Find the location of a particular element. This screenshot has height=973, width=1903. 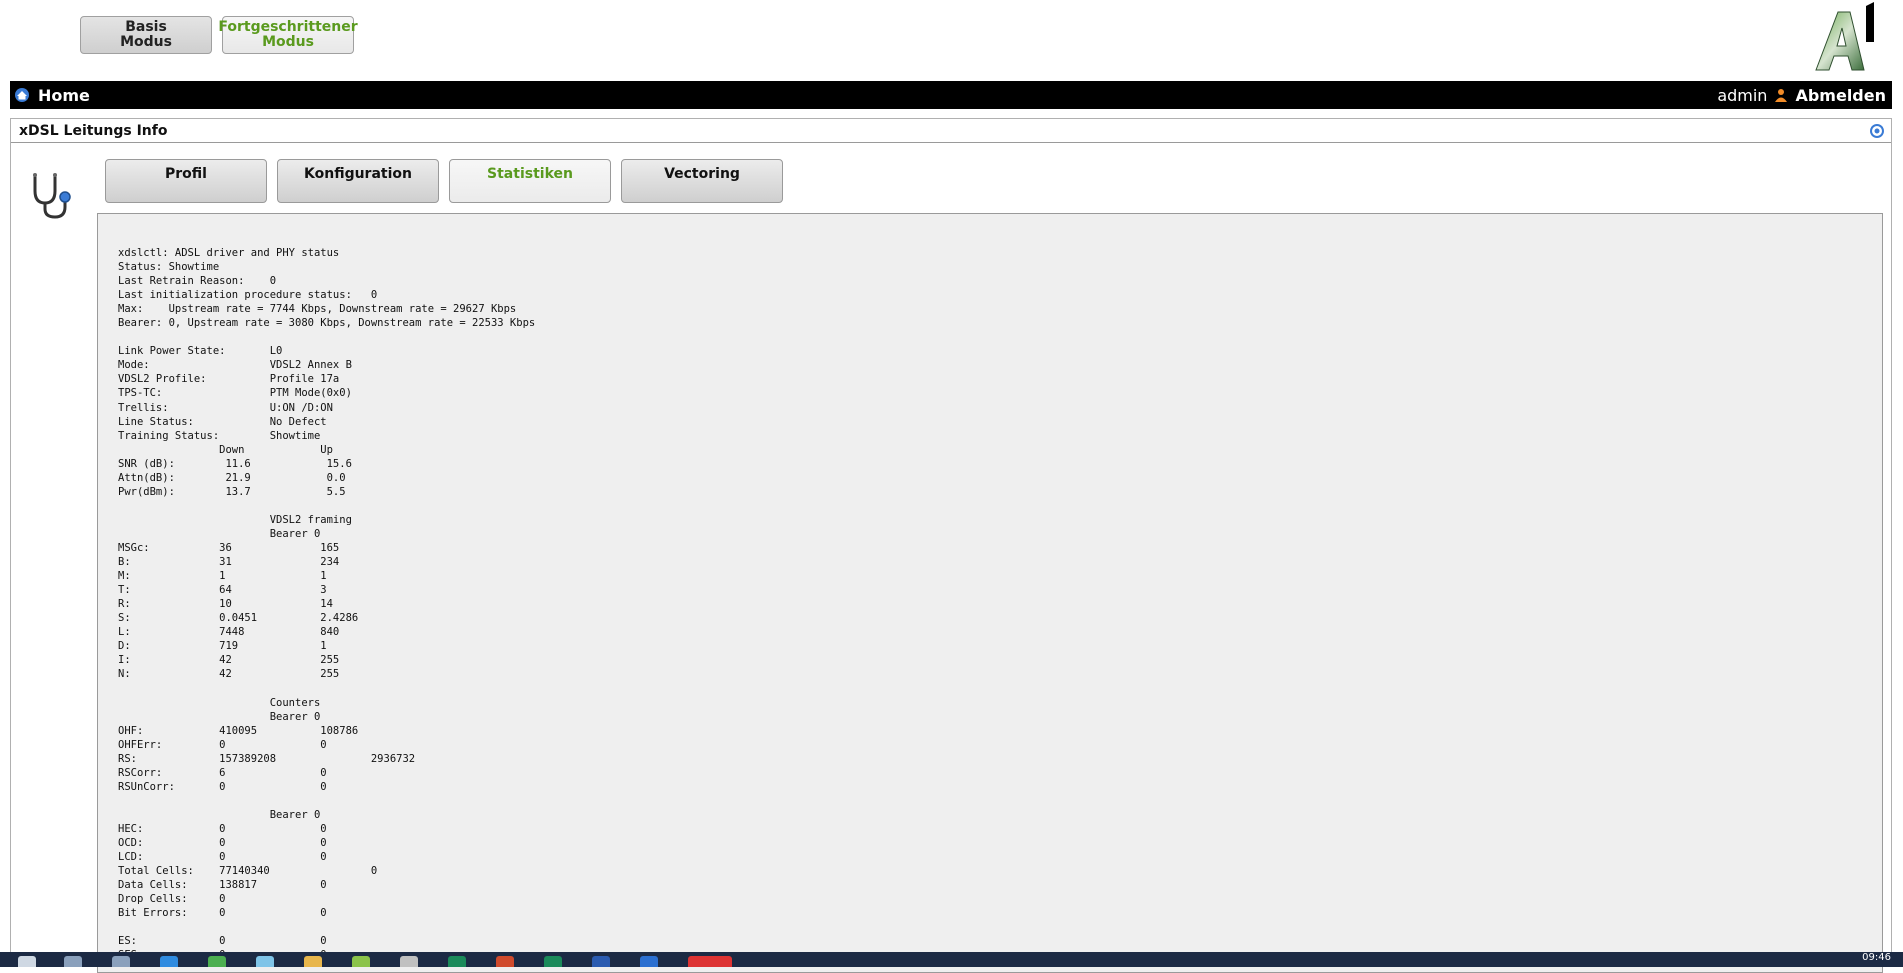

taskbar-clock: 09:46 is located at coordinates (1876, 957).